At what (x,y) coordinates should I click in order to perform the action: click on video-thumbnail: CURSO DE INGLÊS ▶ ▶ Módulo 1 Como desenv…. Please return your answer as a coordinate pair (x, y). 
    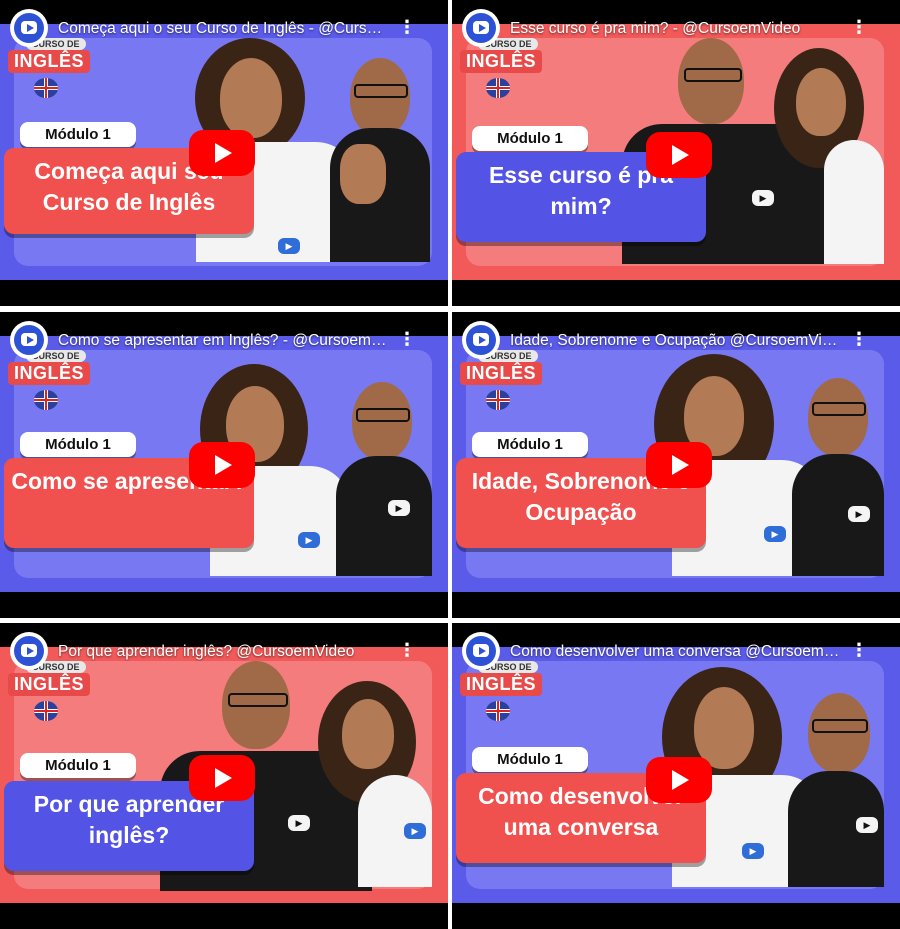
    Looking at the image, I should click on (676, 775).